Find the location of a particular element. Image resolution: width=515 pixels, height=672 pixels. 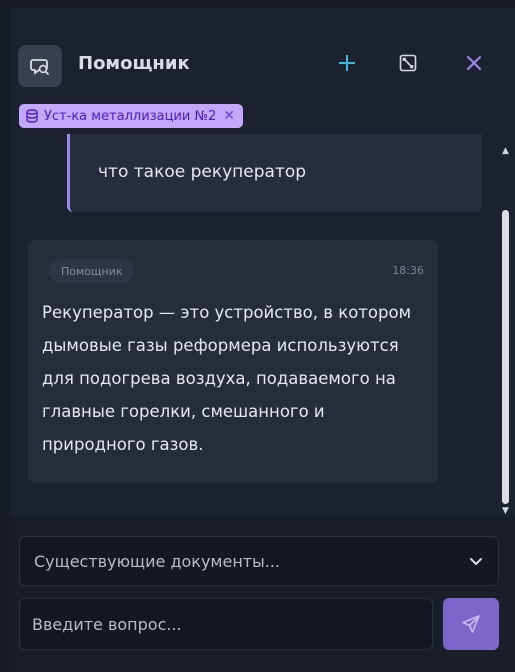

close-button is located at coordinates (474, 63).